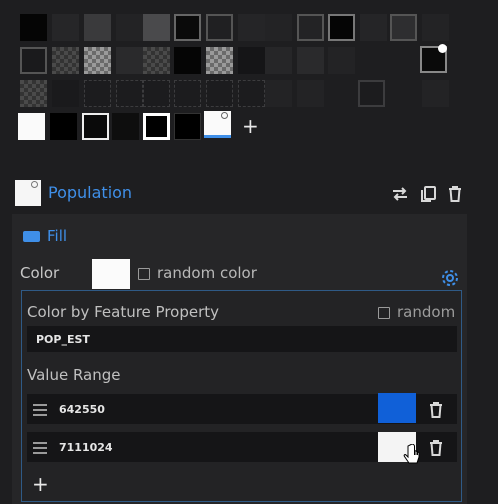  What do you see at coordinates (411, 454) in the screenshot?
I see `hand-cursor-icon` at bounding box center [411, 454].